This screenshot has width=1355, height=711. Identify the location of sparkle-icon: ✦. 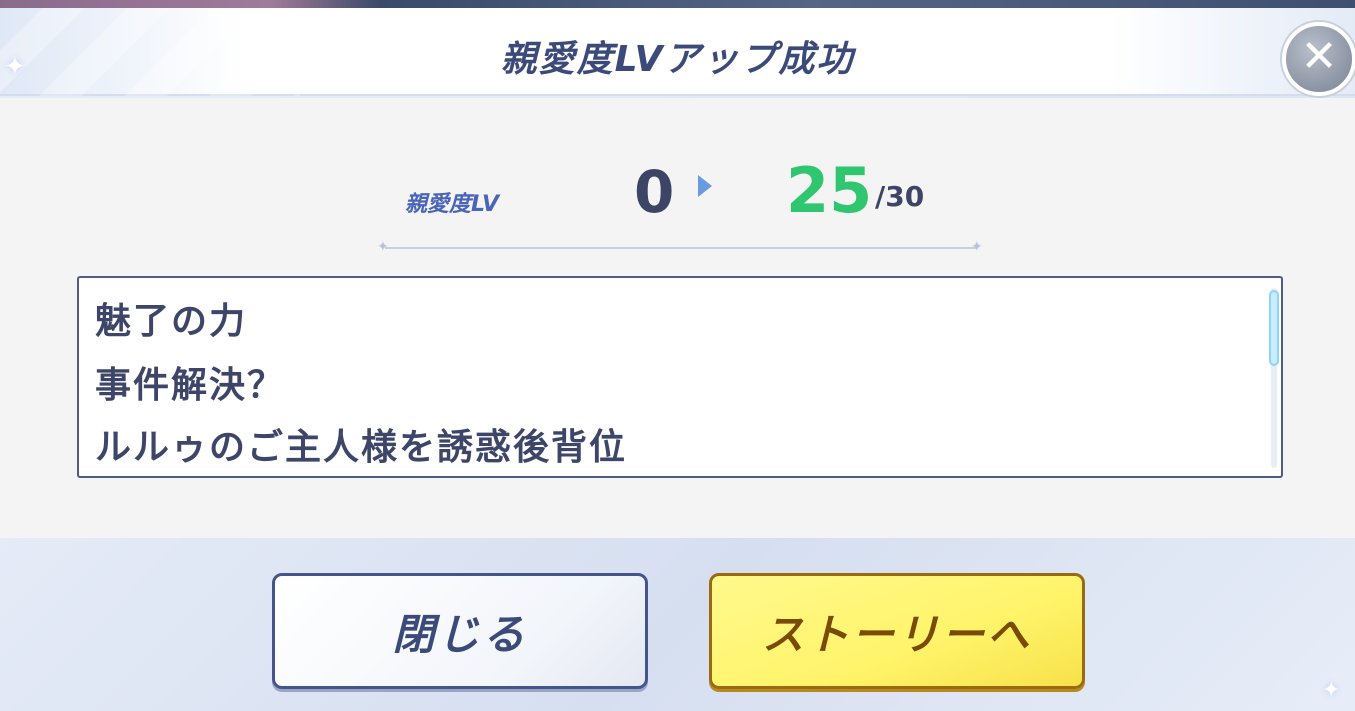
(1331, 690).